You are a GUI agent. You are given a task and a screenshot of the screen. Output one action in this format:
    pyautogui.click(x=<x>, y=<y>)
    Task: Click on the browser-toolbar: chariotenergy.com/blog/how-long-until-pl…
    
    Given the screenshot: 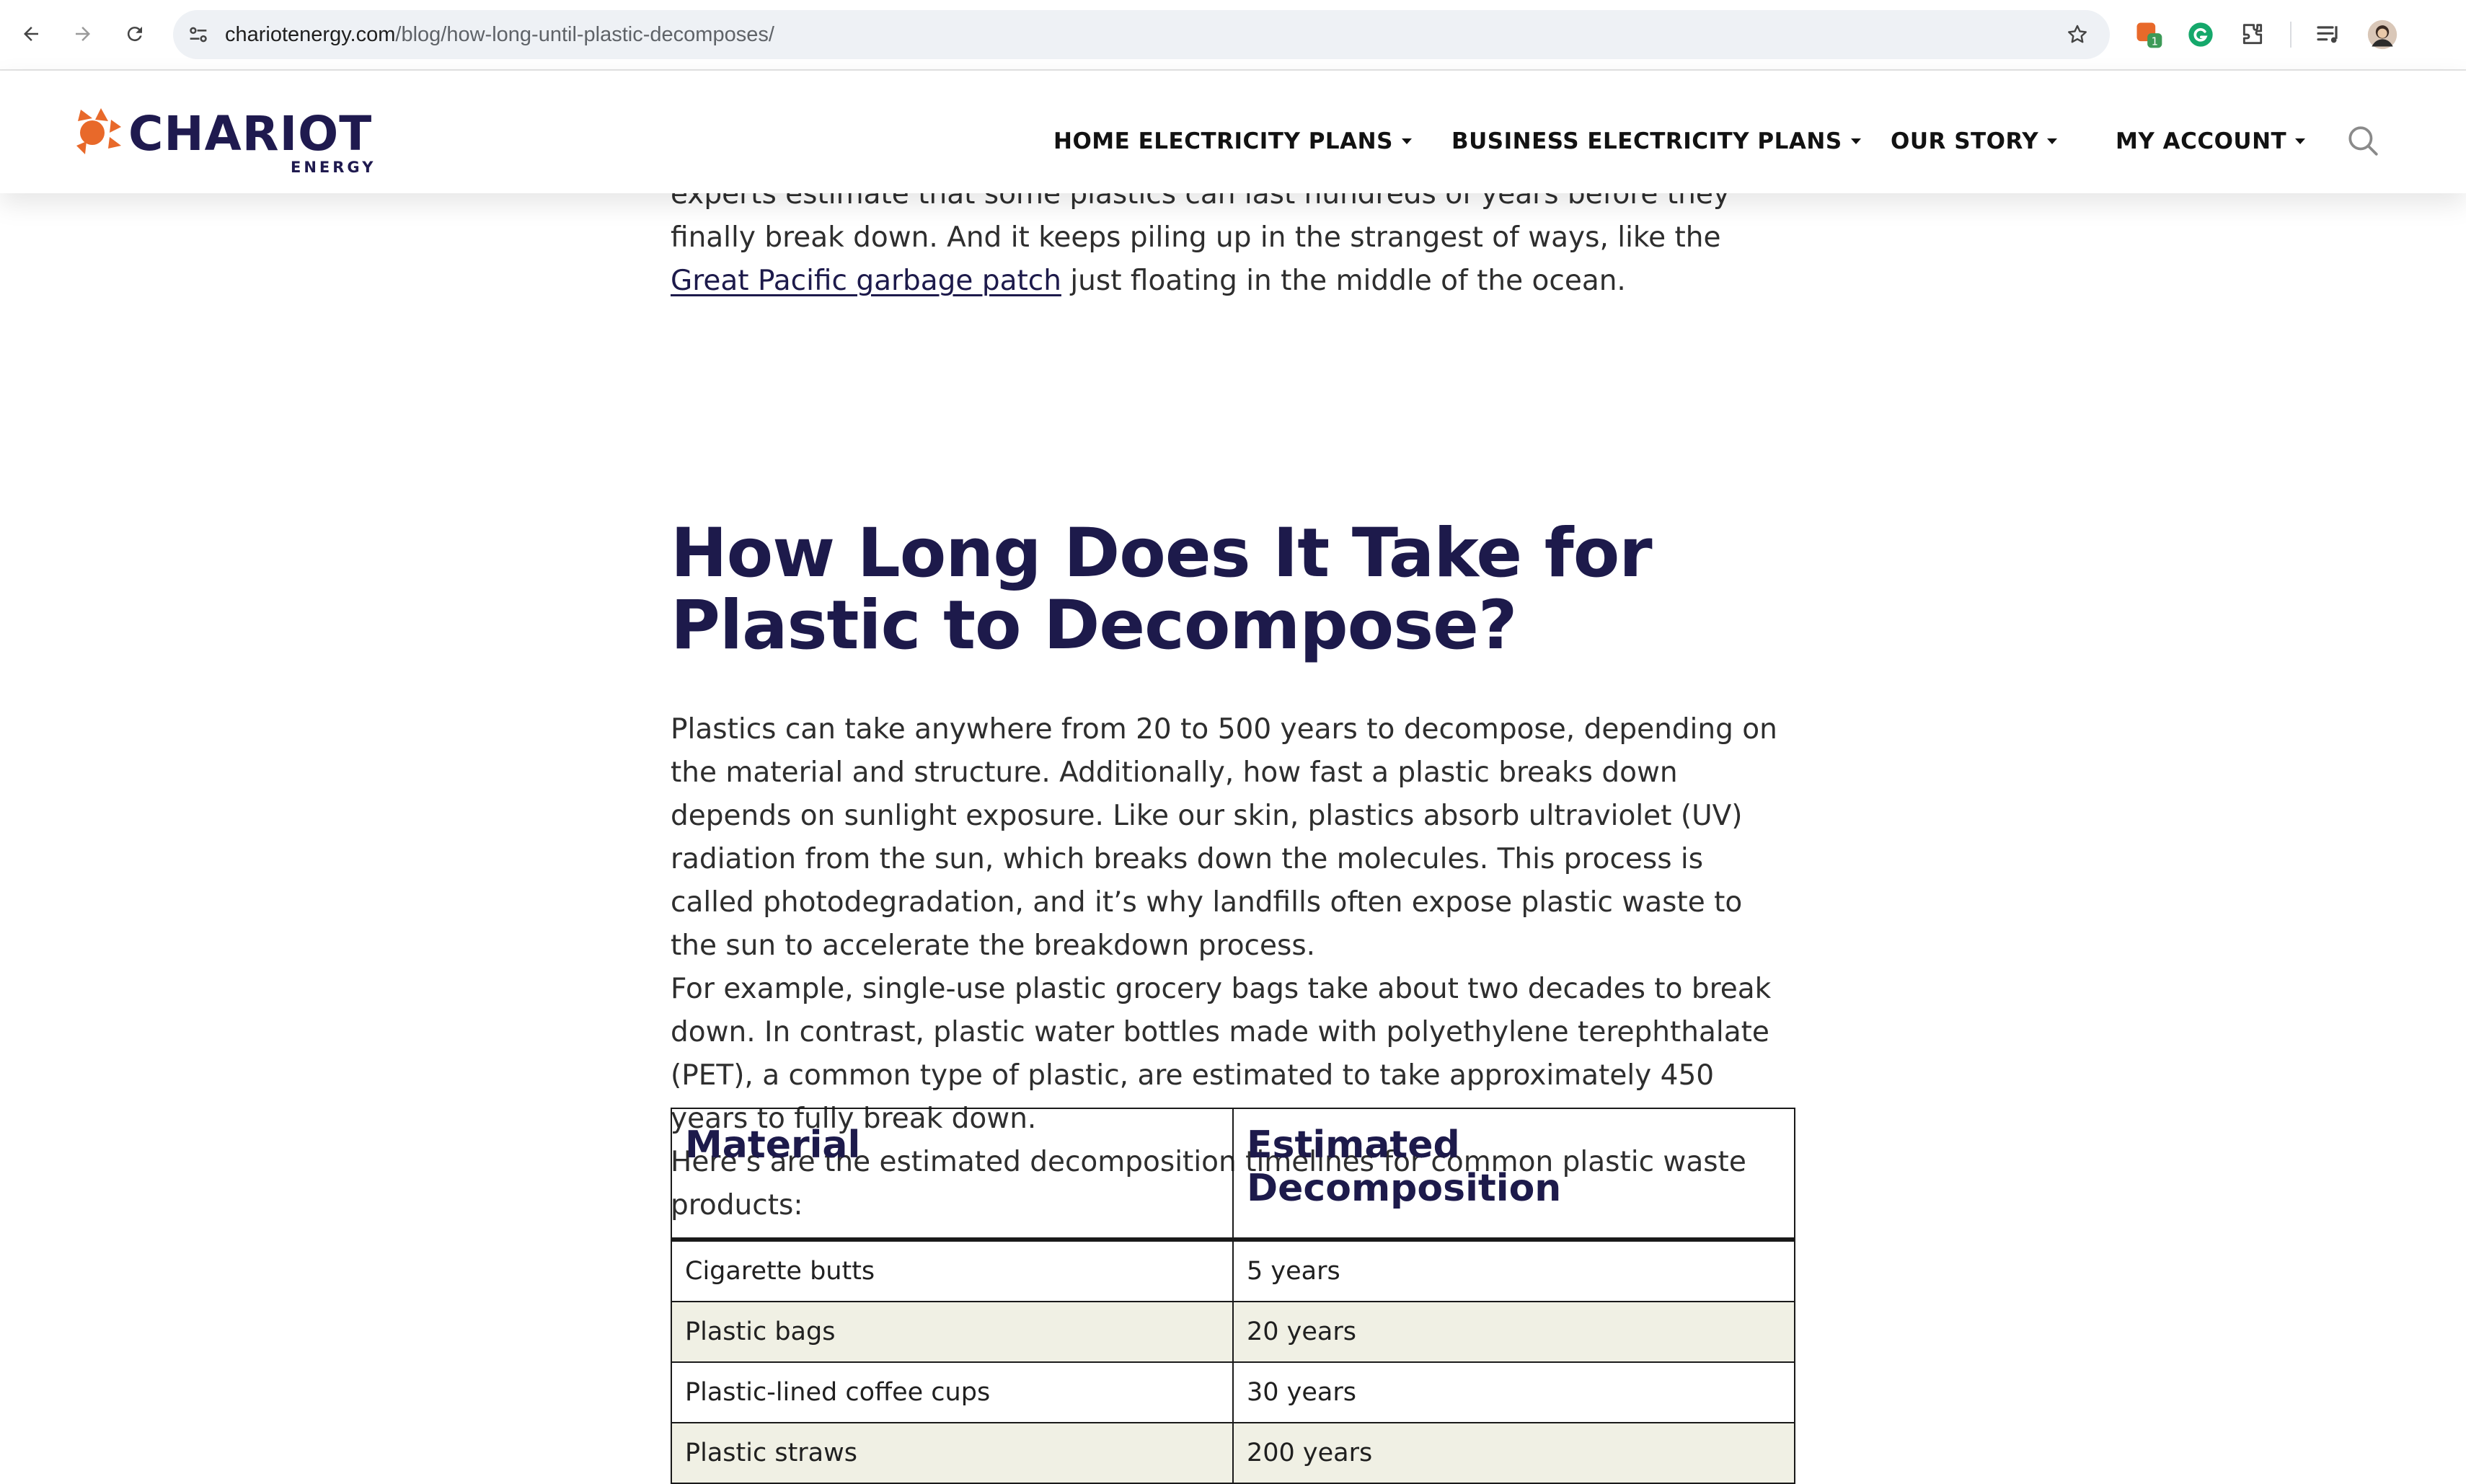 What is the action you would take?
    pyautogui.click(x=1233, y=35)
    